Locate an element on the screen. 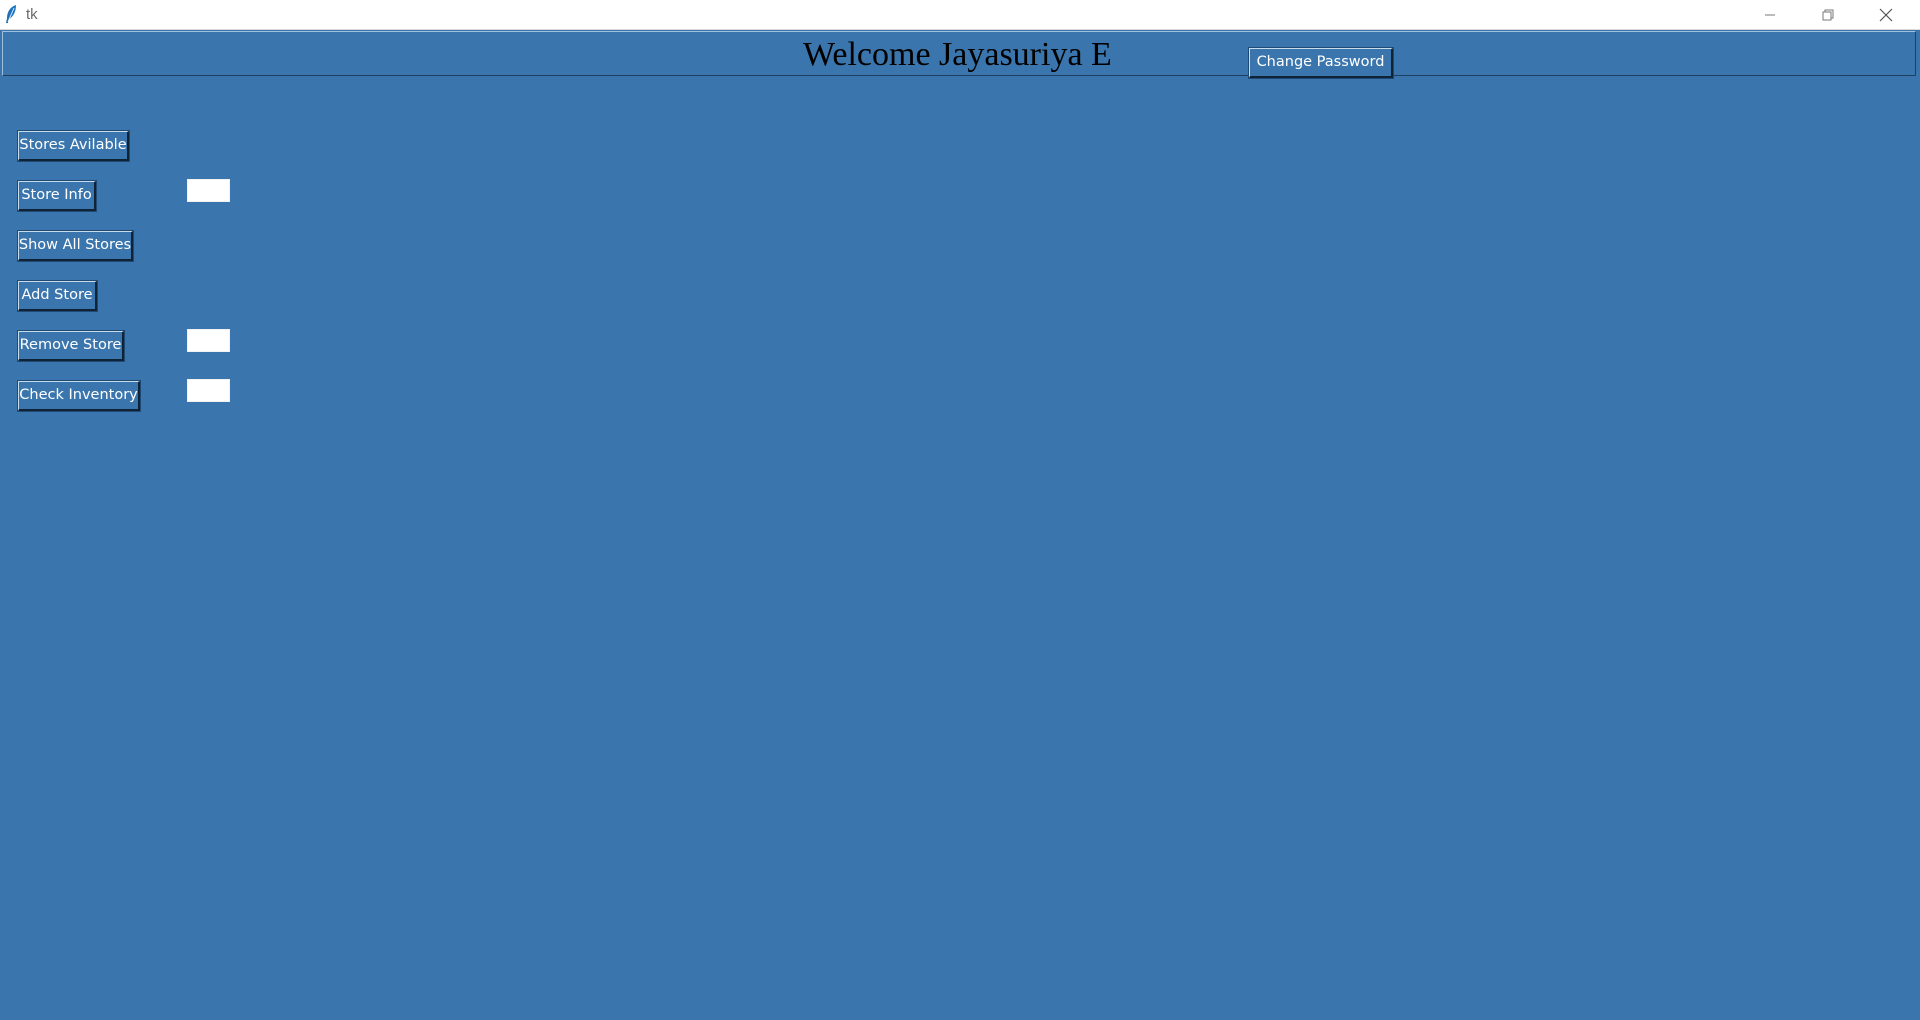 This screenshot has height=1020, width=1920. change-password-button: Change Password is located at coordinates (1321, 63).